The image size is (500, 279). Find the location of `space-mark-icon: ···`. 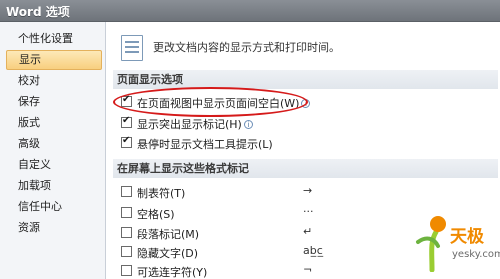

space-mark-icon: ··· is located at coordinates (308, 211).